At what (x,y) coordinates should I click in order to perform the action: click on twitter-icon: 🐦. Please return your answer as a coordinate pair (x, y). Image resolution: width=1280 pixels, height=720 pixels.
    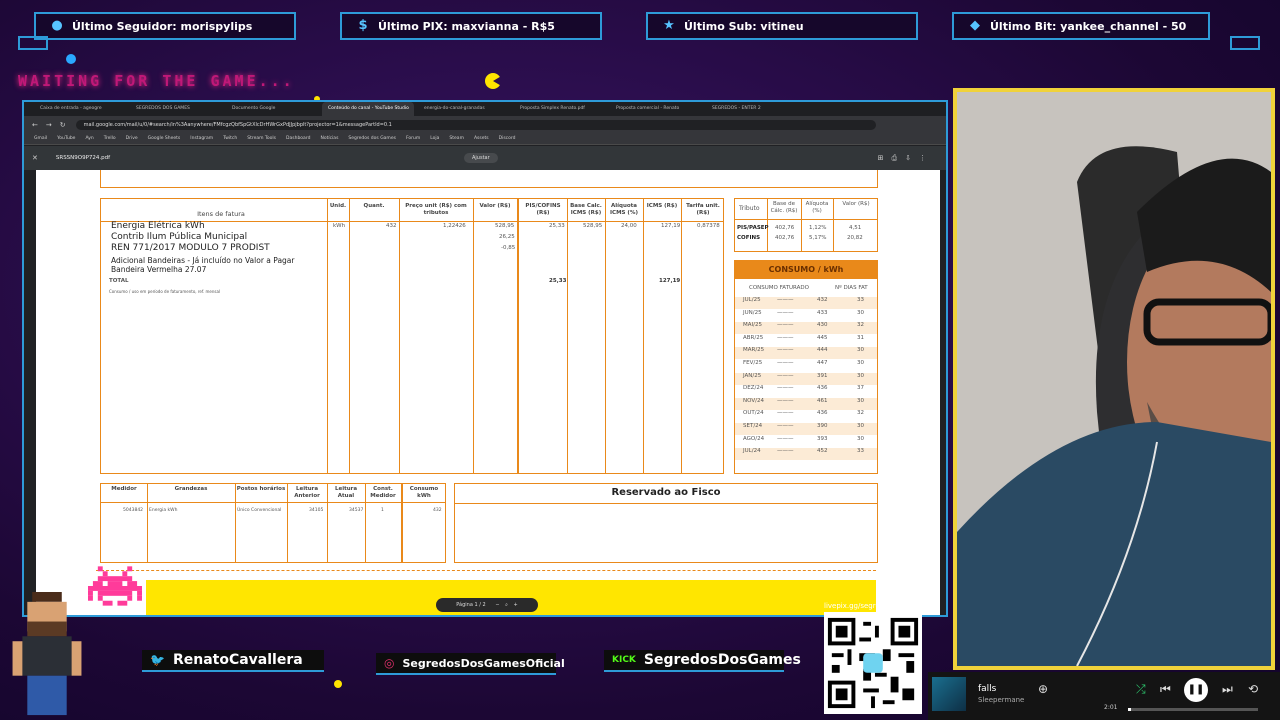
    Looking at the image, I should click on (157, 660).